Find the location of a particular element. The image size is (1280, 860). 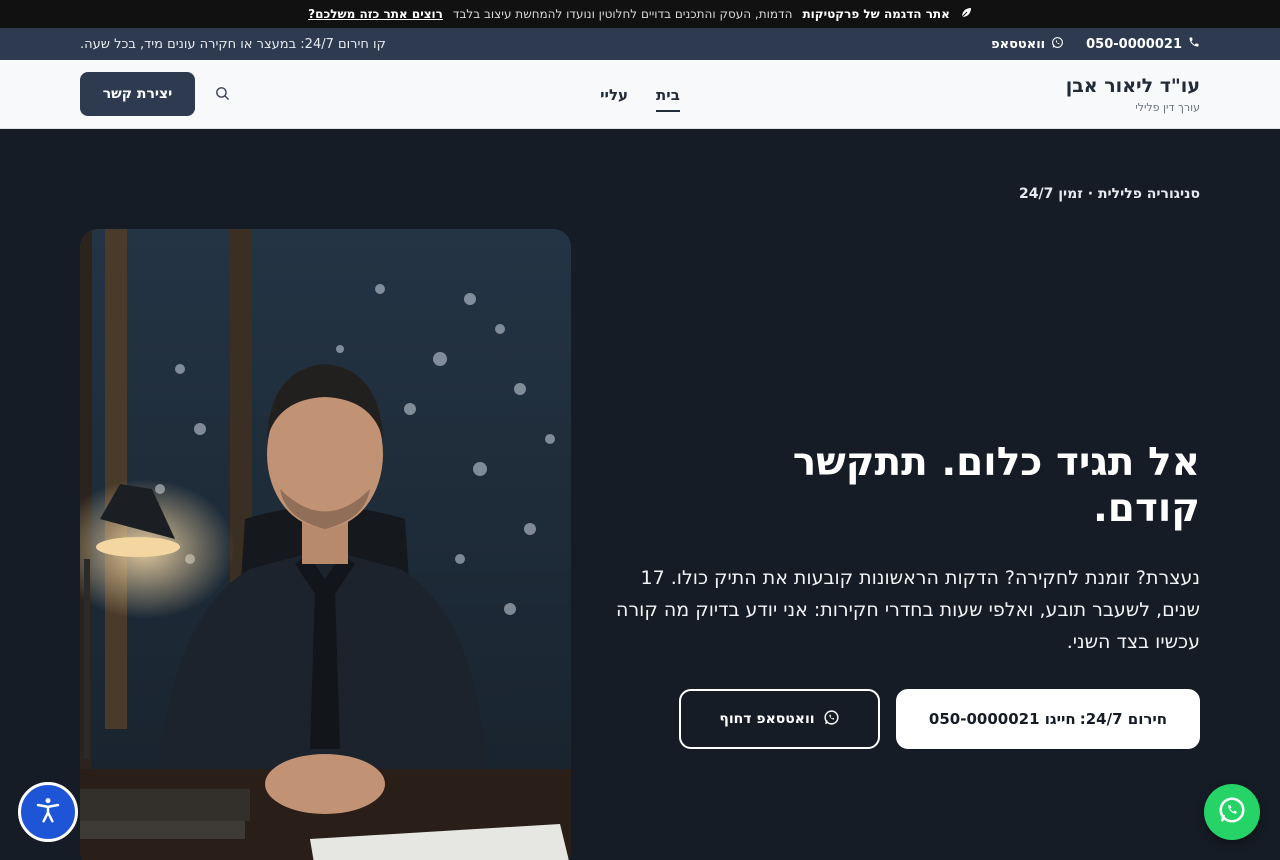

demo-cta-link: רוצים אתר כזה משלכם? is located at coordinates (375, 14).